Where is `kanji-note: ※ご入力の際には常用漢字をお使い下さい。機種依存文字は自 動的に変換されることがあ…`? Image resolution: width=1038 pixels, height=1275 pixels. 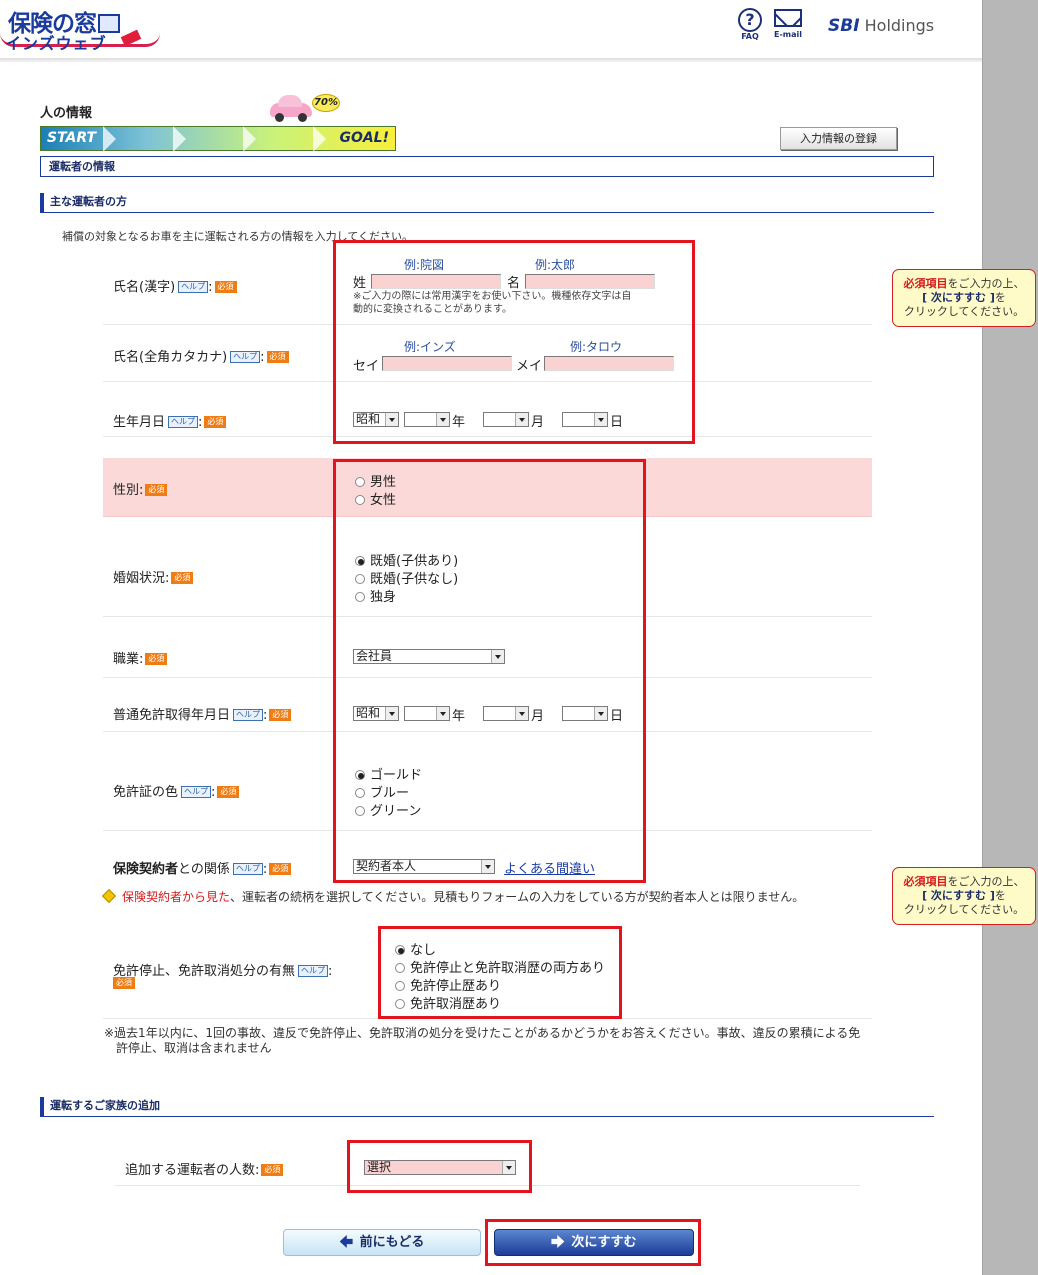
kanji-note: ※ご入力の際には常用漢字をお使い下さい。機種依存文字は自 動的に変換されることがあ… is located at coordinates (492, 303).